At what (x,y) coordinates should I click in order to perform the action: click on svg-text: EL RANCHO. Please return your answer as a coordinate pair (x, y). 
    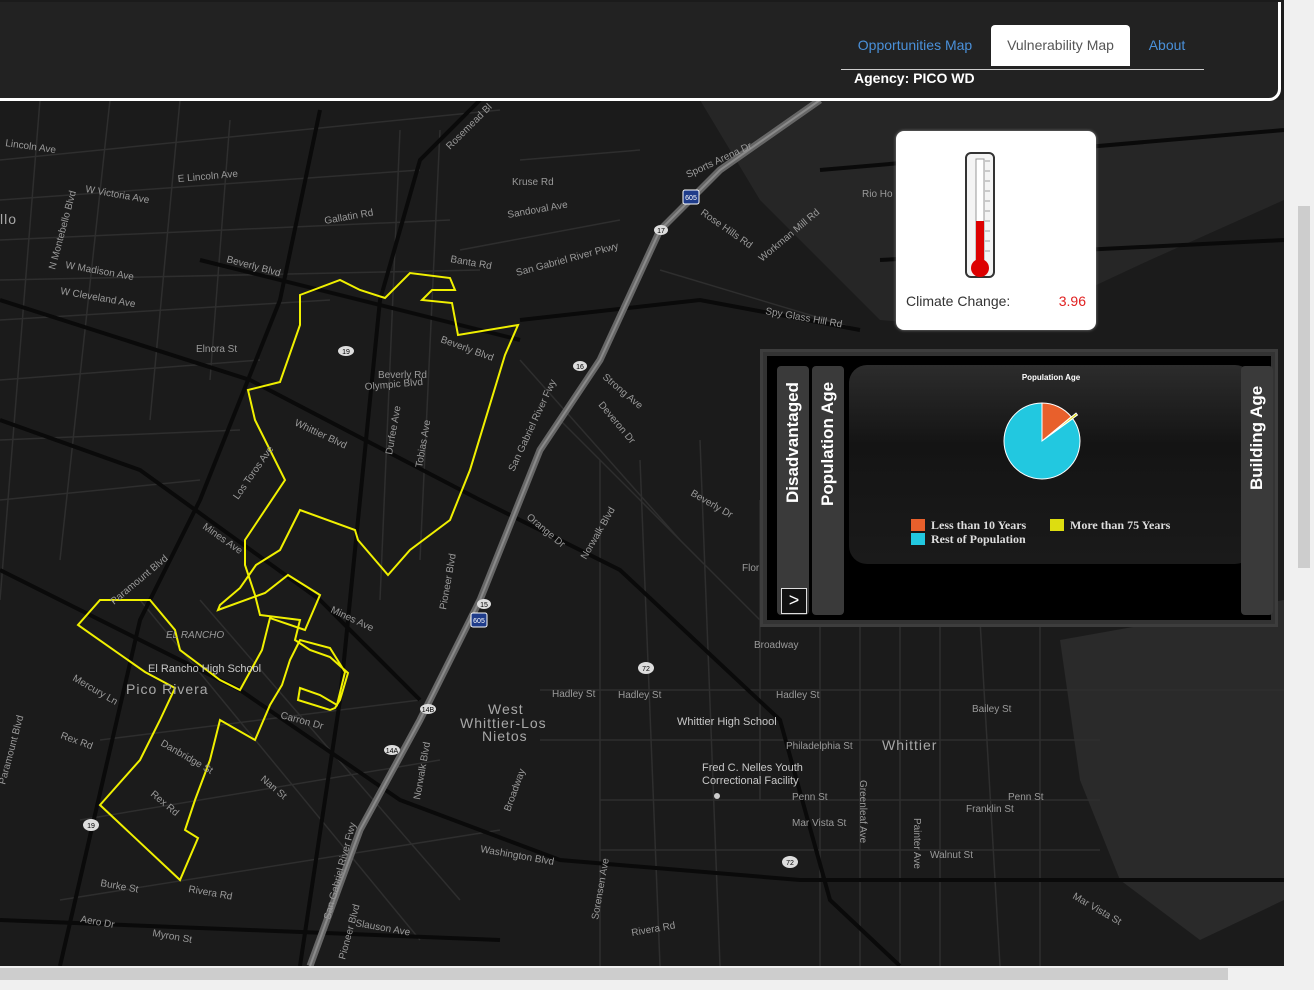
    Looking at the image, I should click on (195, 635).